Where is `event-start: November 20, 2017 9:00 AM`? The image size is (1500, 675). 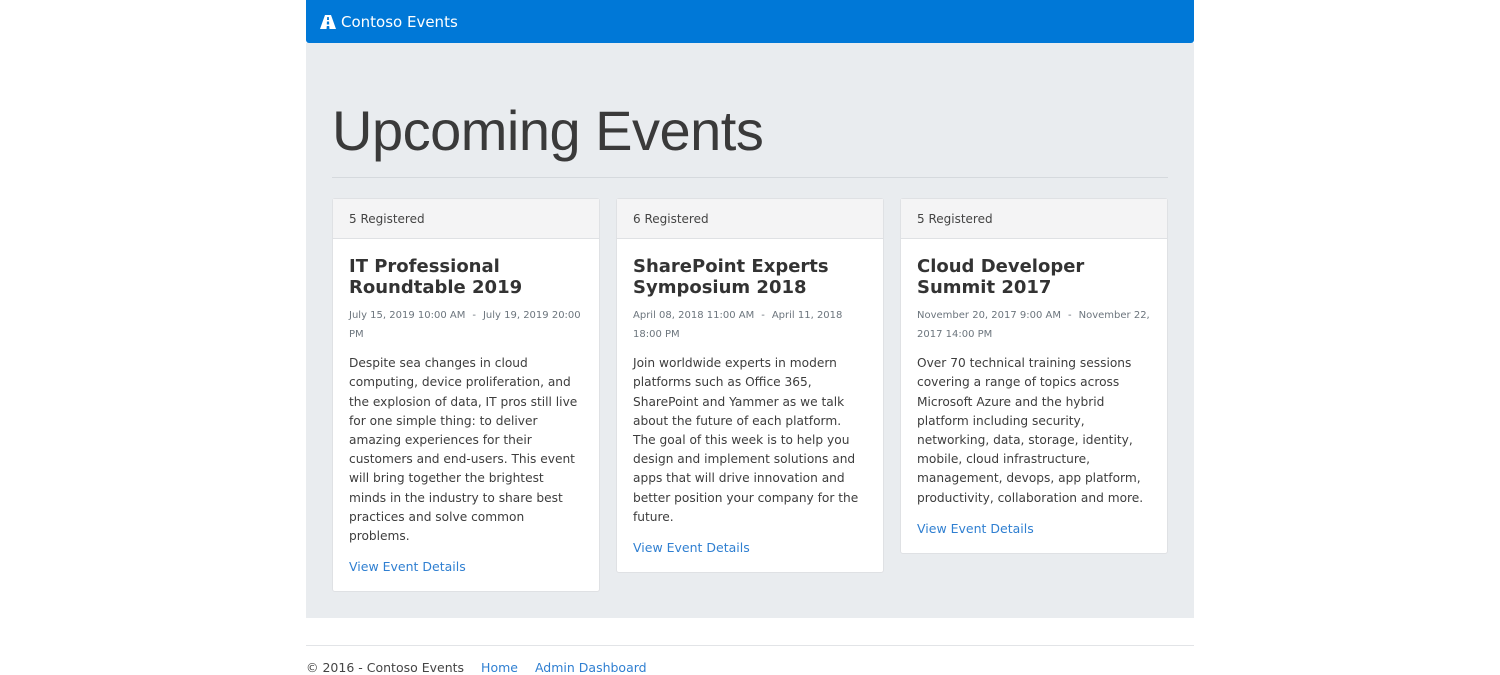 event-start: November 20, 2017 9:00 AM is located at coordinates (989, 316).